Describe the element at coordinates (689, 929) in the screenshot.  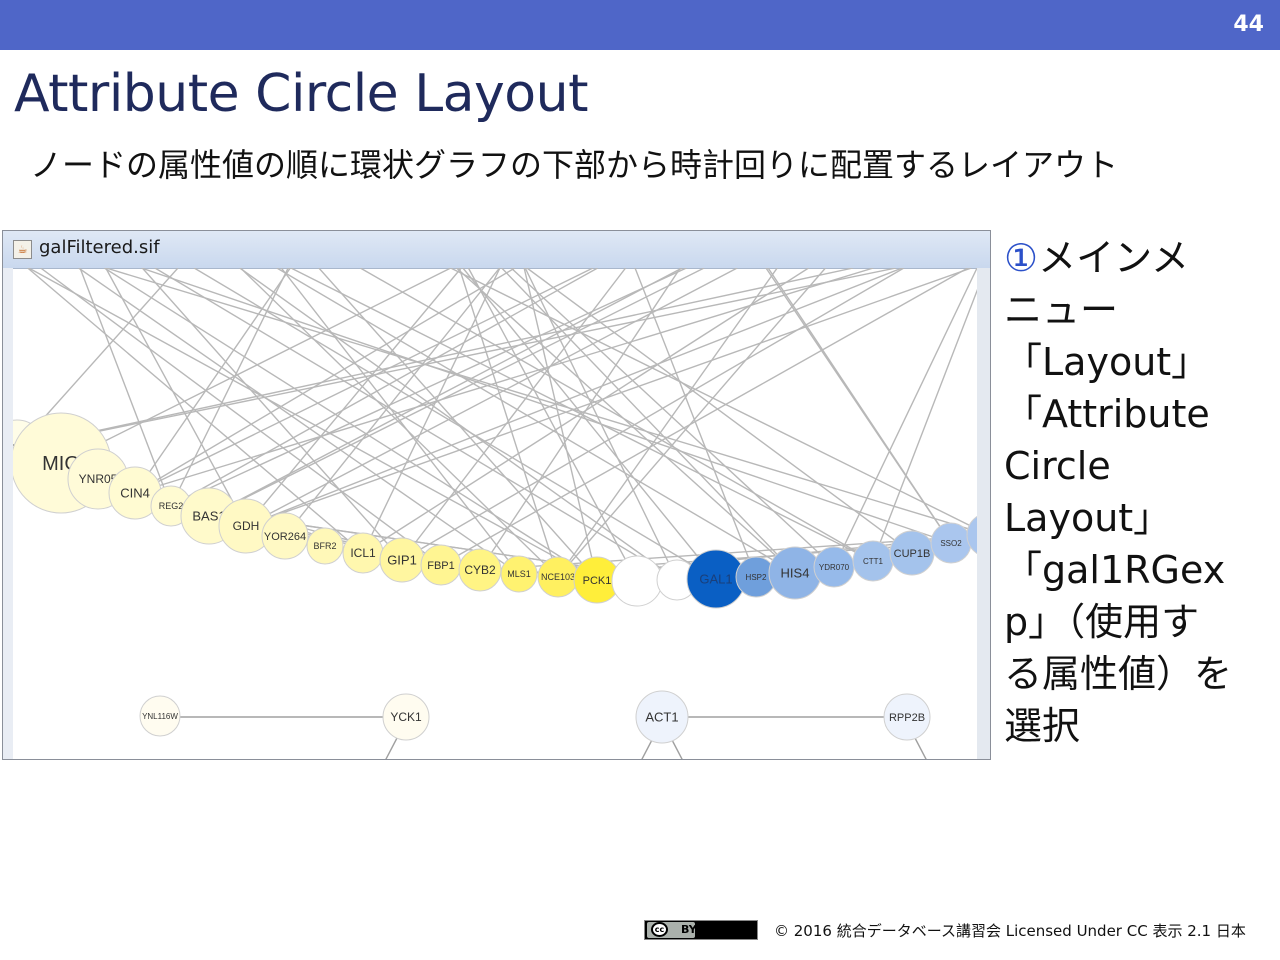
I see `cc-by-label: BY` at that location.